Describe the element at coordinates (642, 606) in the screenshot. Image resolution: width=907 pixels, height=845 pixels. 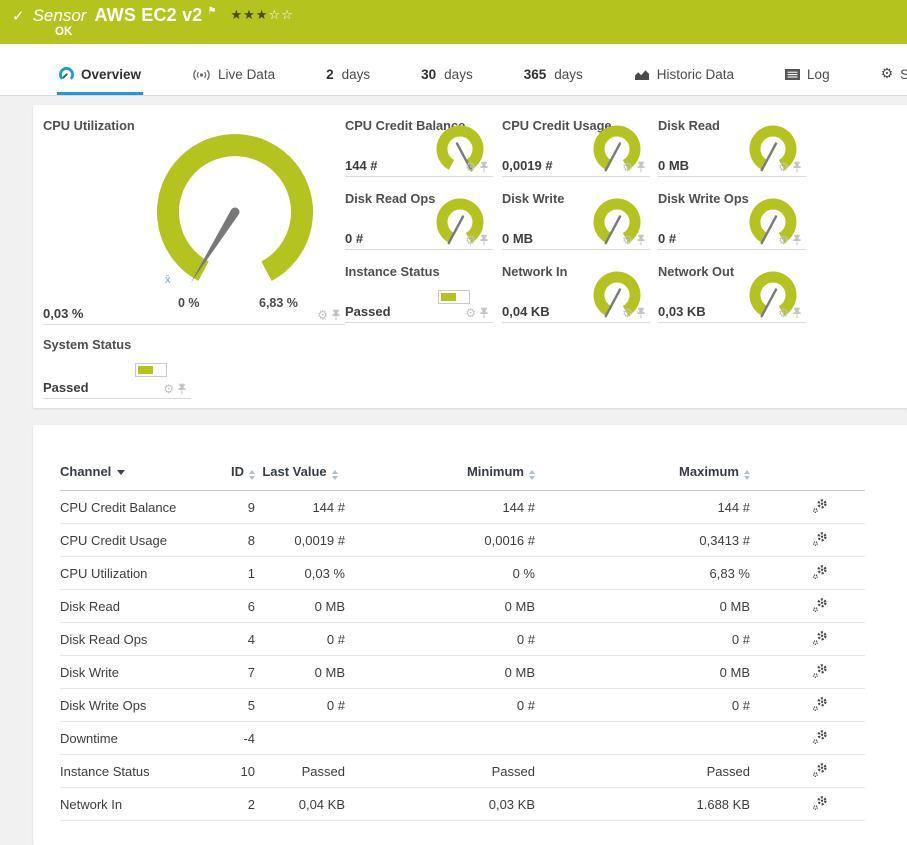
I see `maximum-cell: 0 MB` at that location.